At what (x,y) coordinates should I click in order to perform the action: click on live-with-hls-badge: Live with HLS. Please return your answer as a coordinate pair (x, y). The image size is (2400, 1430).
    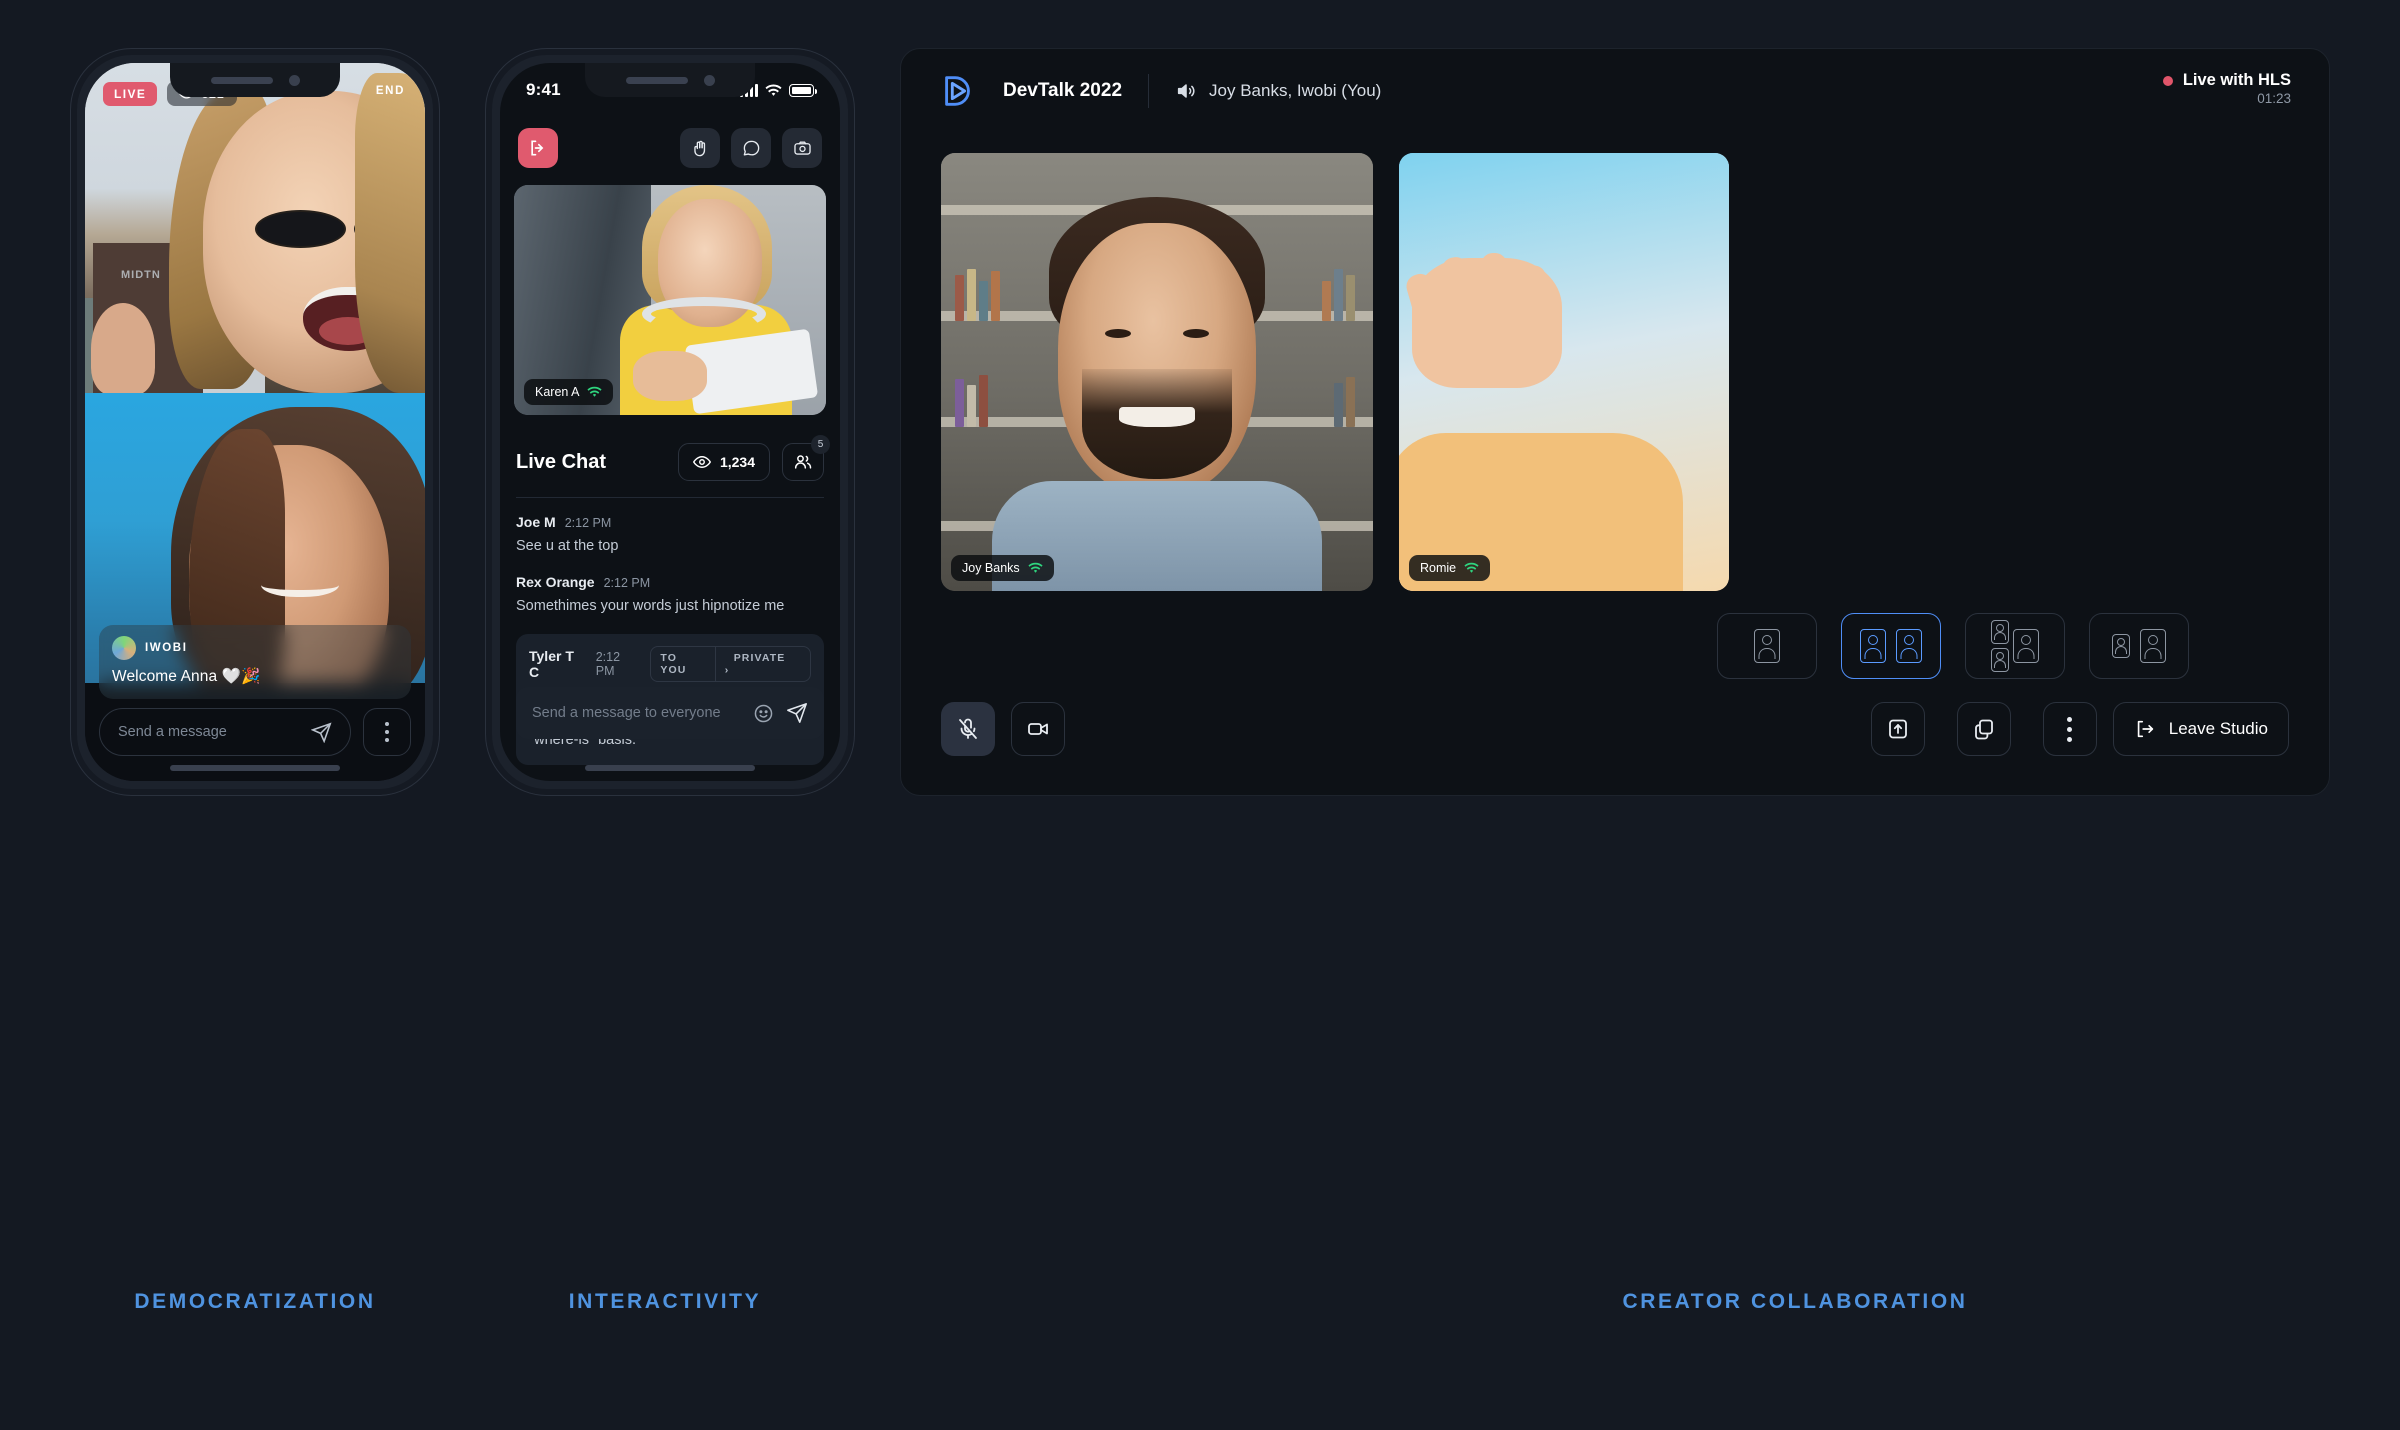
    Looking at the image, I should click on (2226, 80).